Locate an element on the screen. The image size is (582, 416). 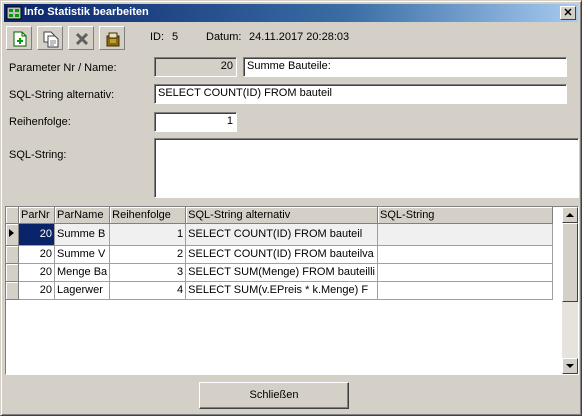
column-header-parnr: ParNr is located at coordinates (36, 215).